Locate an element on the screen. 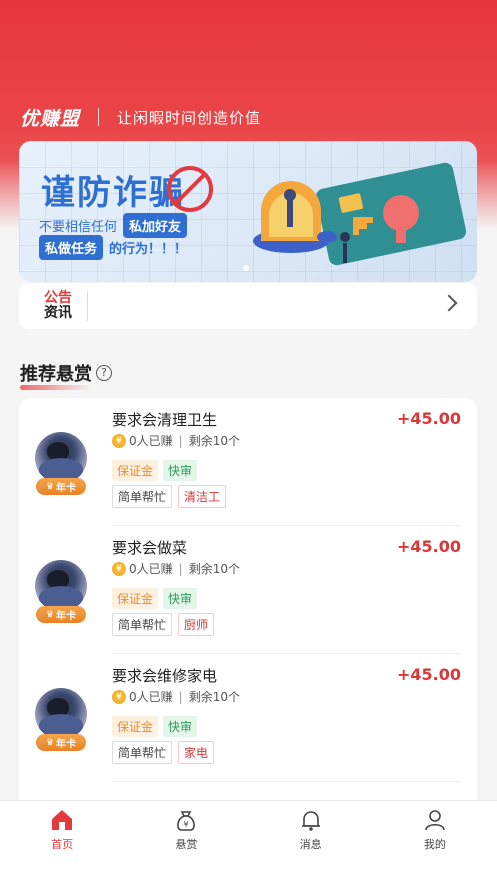 This screenshot has height=883, width=497. tab-home-label: 首页 is located at coordinates (62, 844).